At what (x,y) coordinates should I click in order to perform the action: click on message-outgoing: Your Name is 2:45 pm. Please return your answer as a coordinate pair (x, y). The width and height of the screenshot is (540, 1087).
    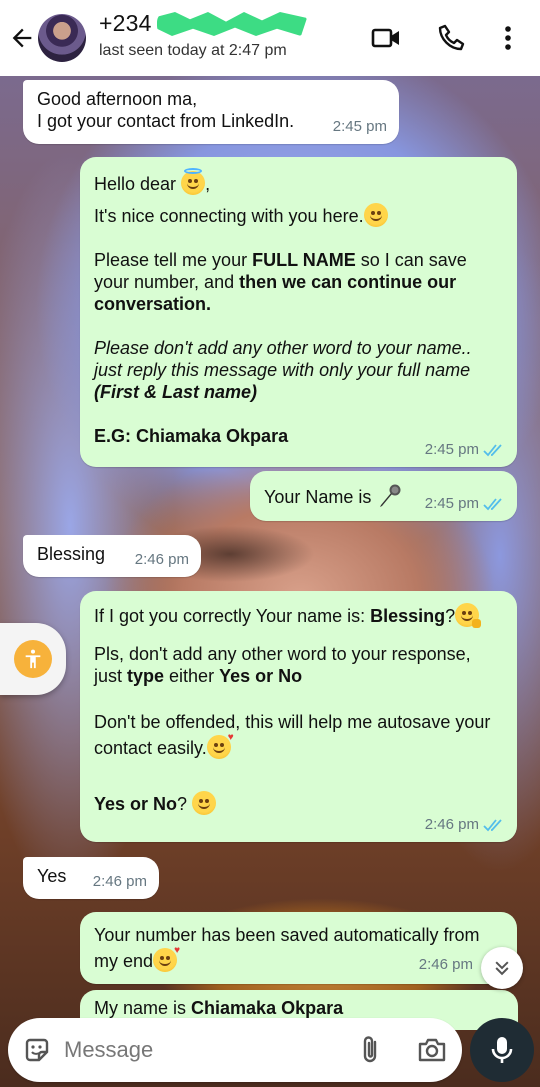
    Looking at the image, I should click on (383, 496).